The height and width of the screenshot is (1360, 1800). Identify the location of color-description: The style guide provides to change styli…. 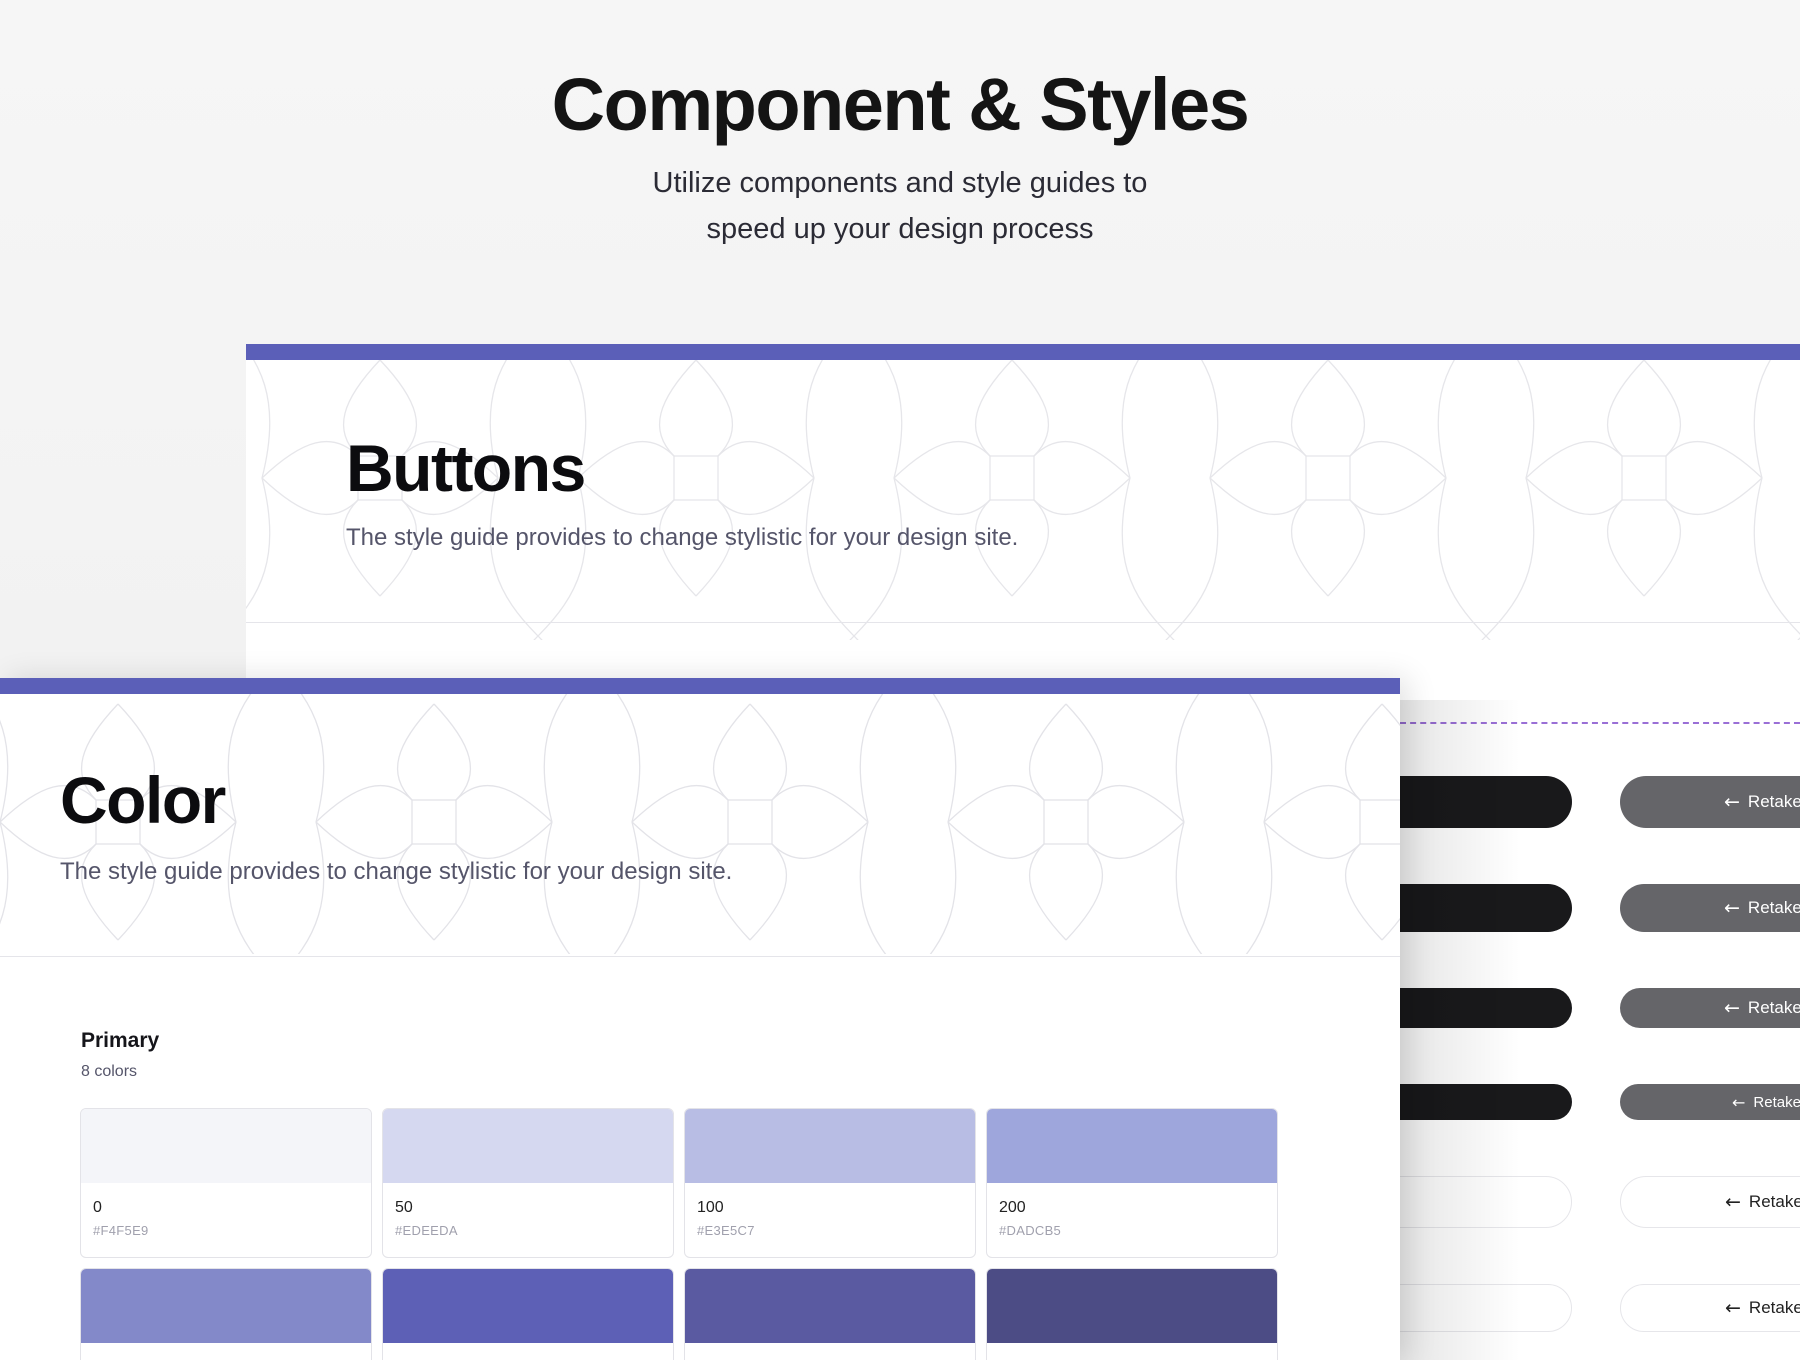
(396, 871).